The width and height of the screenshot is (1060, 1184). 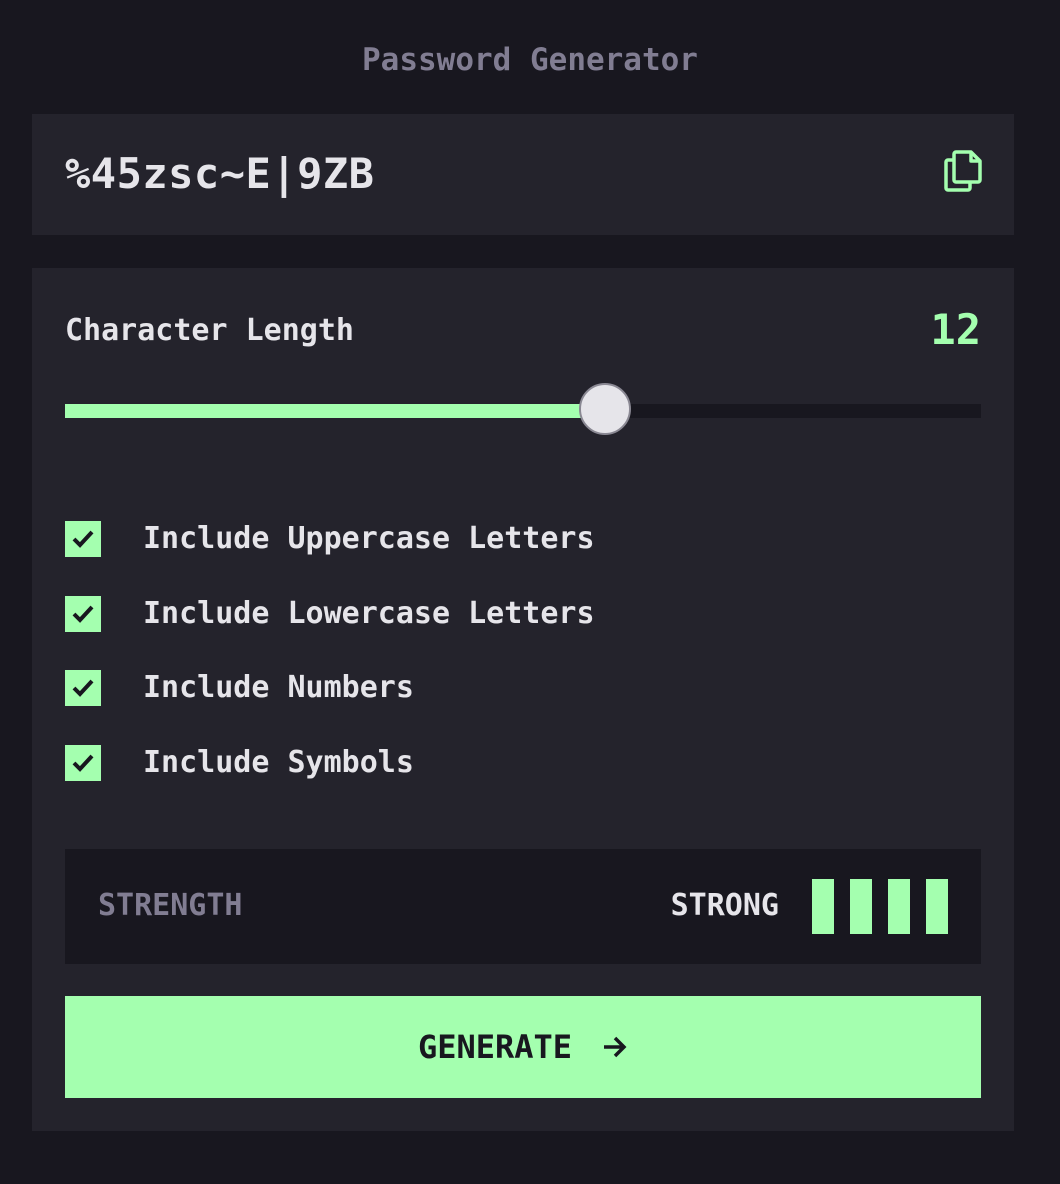 I want to click on option-numbers-label: Include Numbers, so click(x=278, y=687).